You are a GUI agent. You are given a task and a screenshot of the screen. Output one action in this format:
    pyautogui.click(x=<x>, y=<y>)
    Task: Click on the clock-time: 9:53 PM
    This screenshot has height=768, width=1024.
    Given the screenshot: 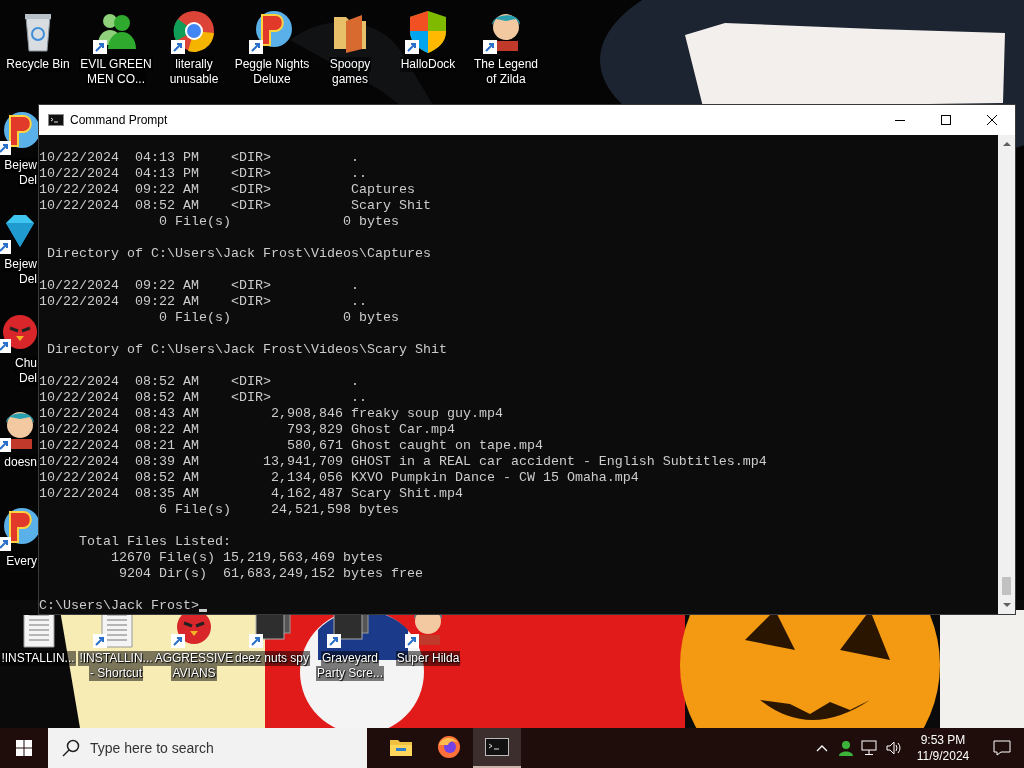 What is the action you would take?
    pyautogui.click(x=943, y=740)
    